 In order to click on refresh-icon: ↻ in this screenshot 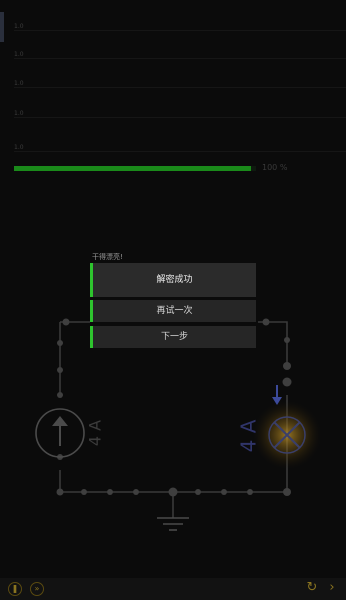, I will do `click(312, 587)`.